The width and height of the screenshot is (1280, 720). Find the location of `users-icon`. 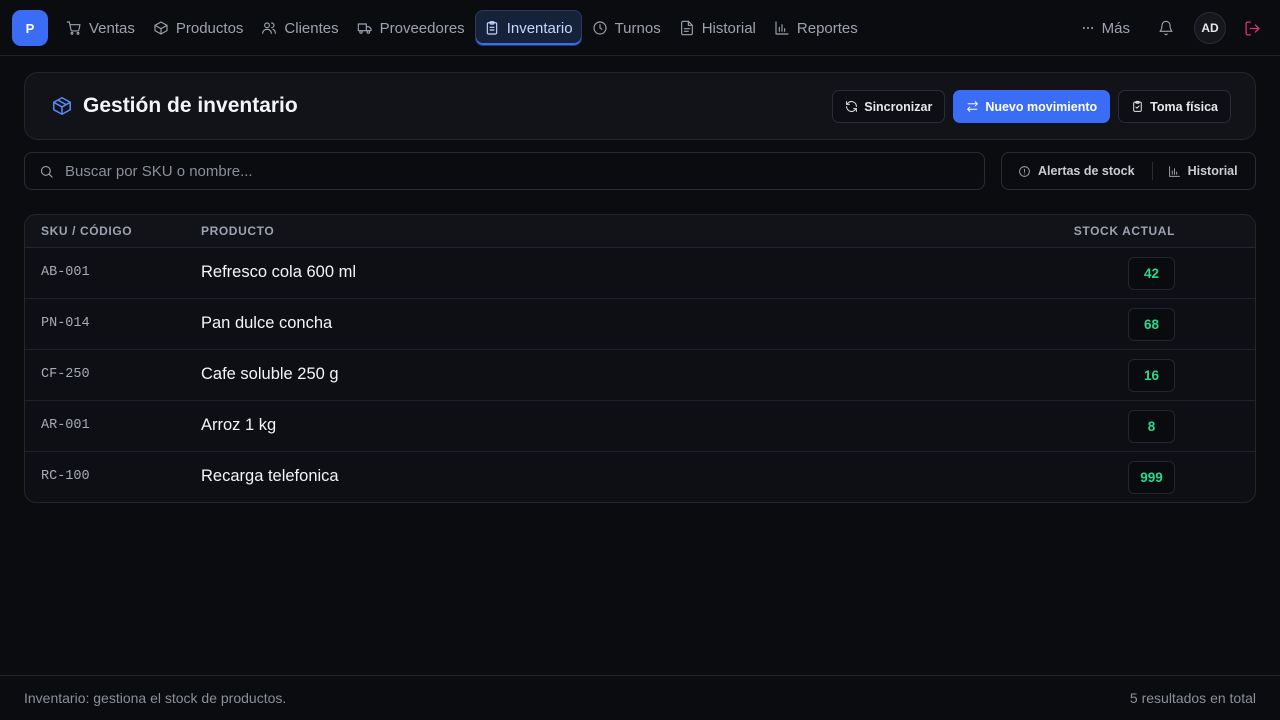

users-icon is located at coordinates (269, 28).